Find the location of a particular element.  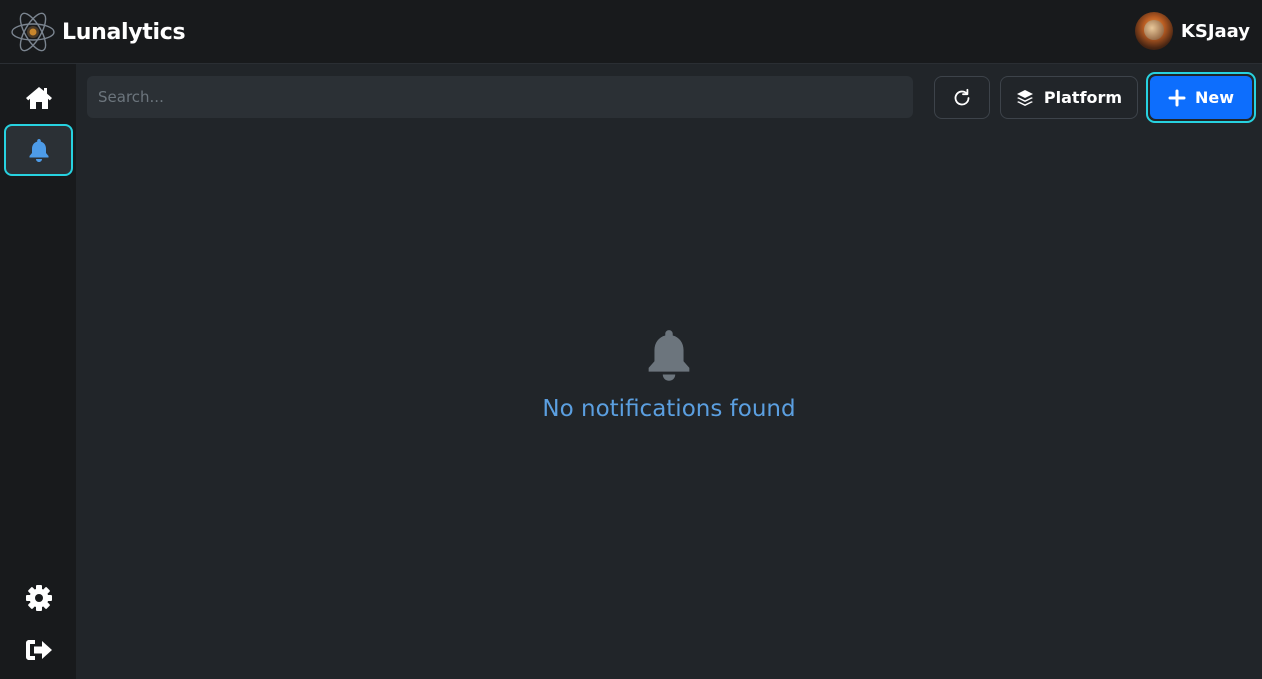

platform-button-label: Platform is located at coordinates (1083, 97).